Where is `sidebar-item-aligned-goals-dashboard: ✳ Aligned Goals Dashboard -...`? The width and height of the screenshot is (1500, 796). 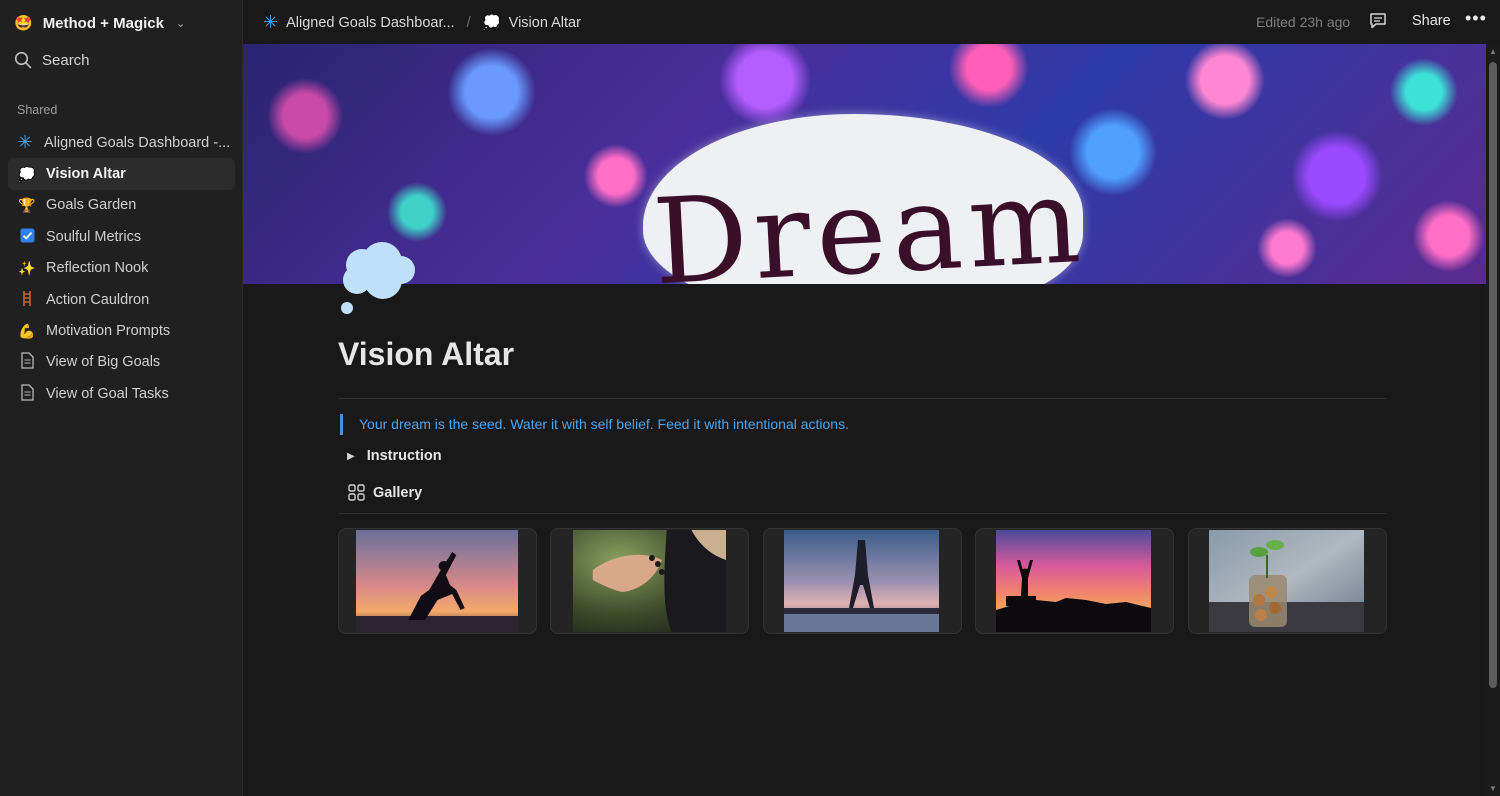
sidebar-item-aligned-goals-dashboard: ✳ Aligned Goals Dashboard -... is located at coordinates (121, 142).